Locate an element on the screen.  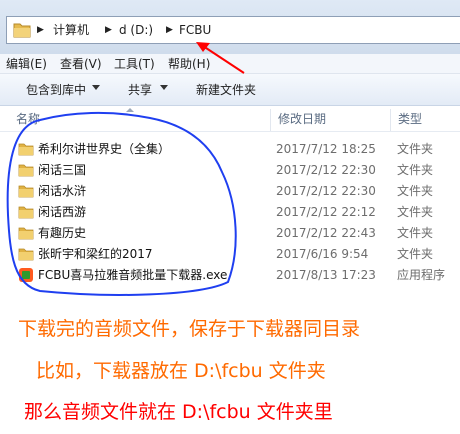
file-name: 闲话水浒 is located at coordinates (62, 191).